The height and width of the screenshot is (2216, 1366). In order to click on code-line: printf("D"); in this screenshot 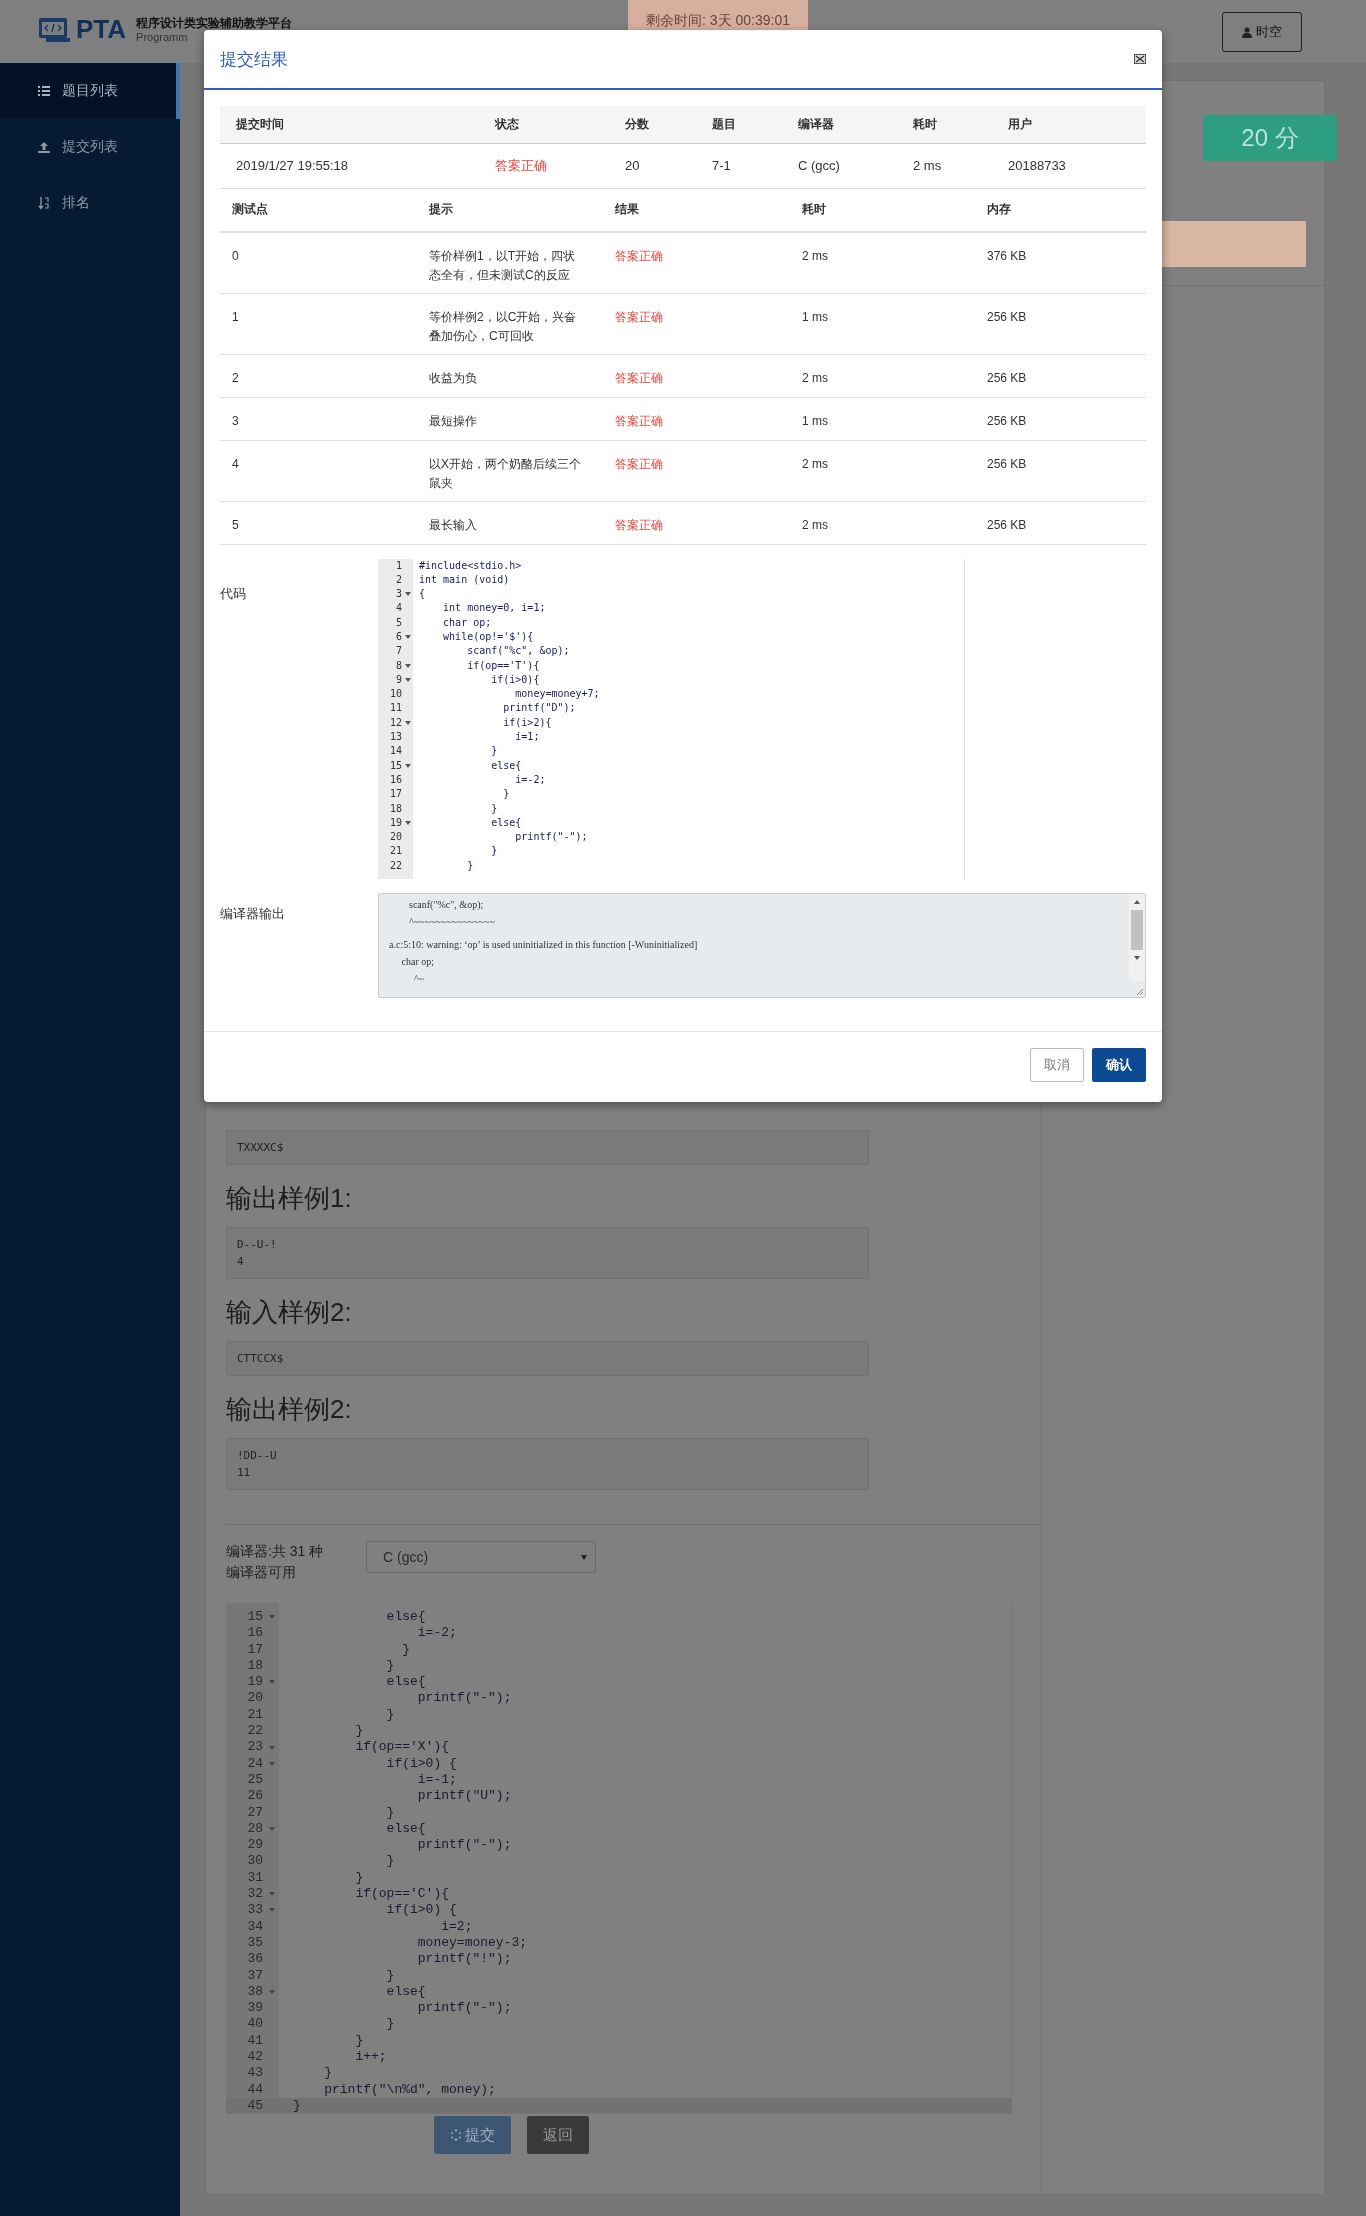, I will do `click(539, 708)`.